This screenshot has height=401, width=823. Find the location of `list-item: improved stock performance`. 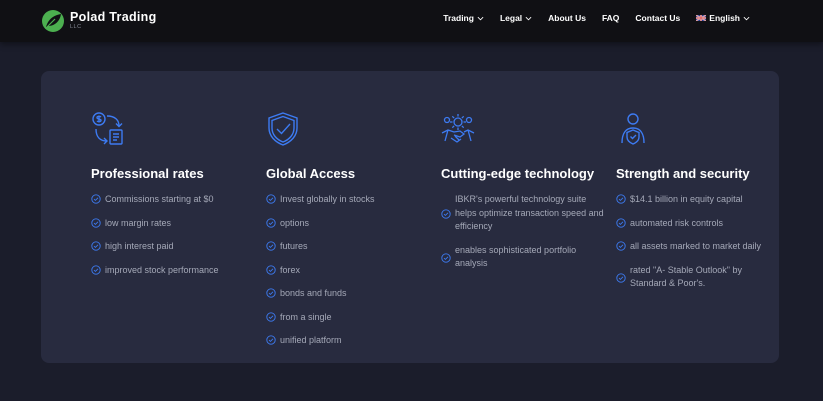

list-item: improved stock performance is located at coordinates (176, 271).